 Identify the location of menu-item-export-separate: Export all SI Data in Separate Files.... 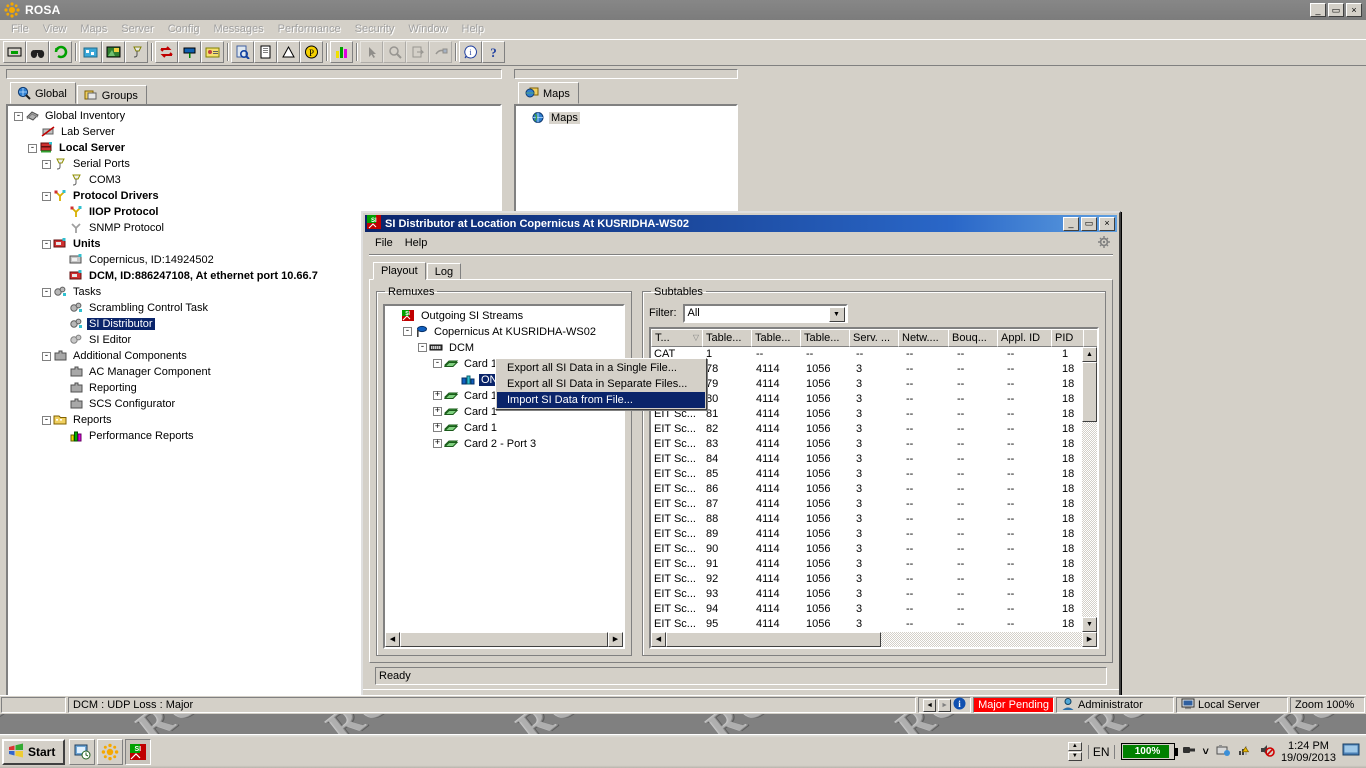
(601, 384).